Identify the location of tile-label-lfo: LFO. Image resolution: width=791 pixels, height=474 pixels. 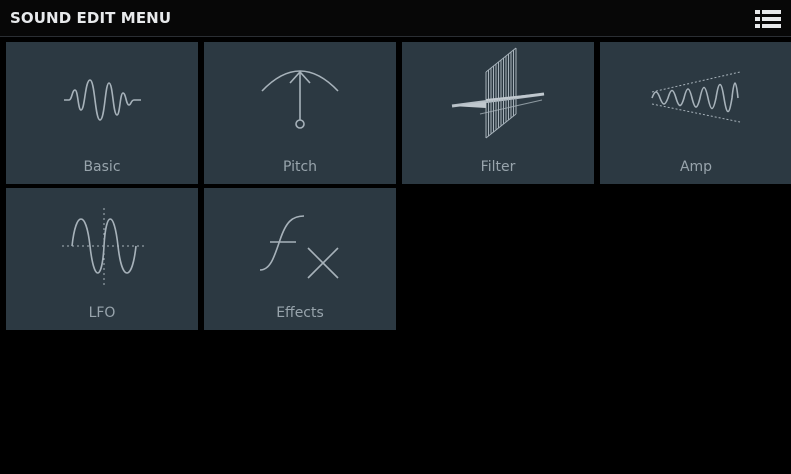
(102, 313).